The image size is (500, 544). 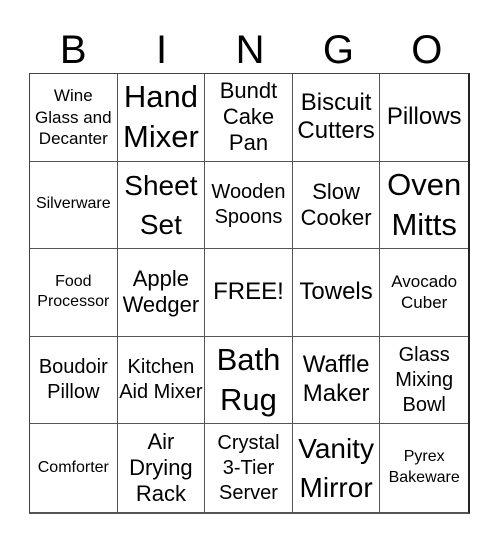 I want to click on bingo-cell: Crystal 3-Tier Server, so click(x=249, y=468).